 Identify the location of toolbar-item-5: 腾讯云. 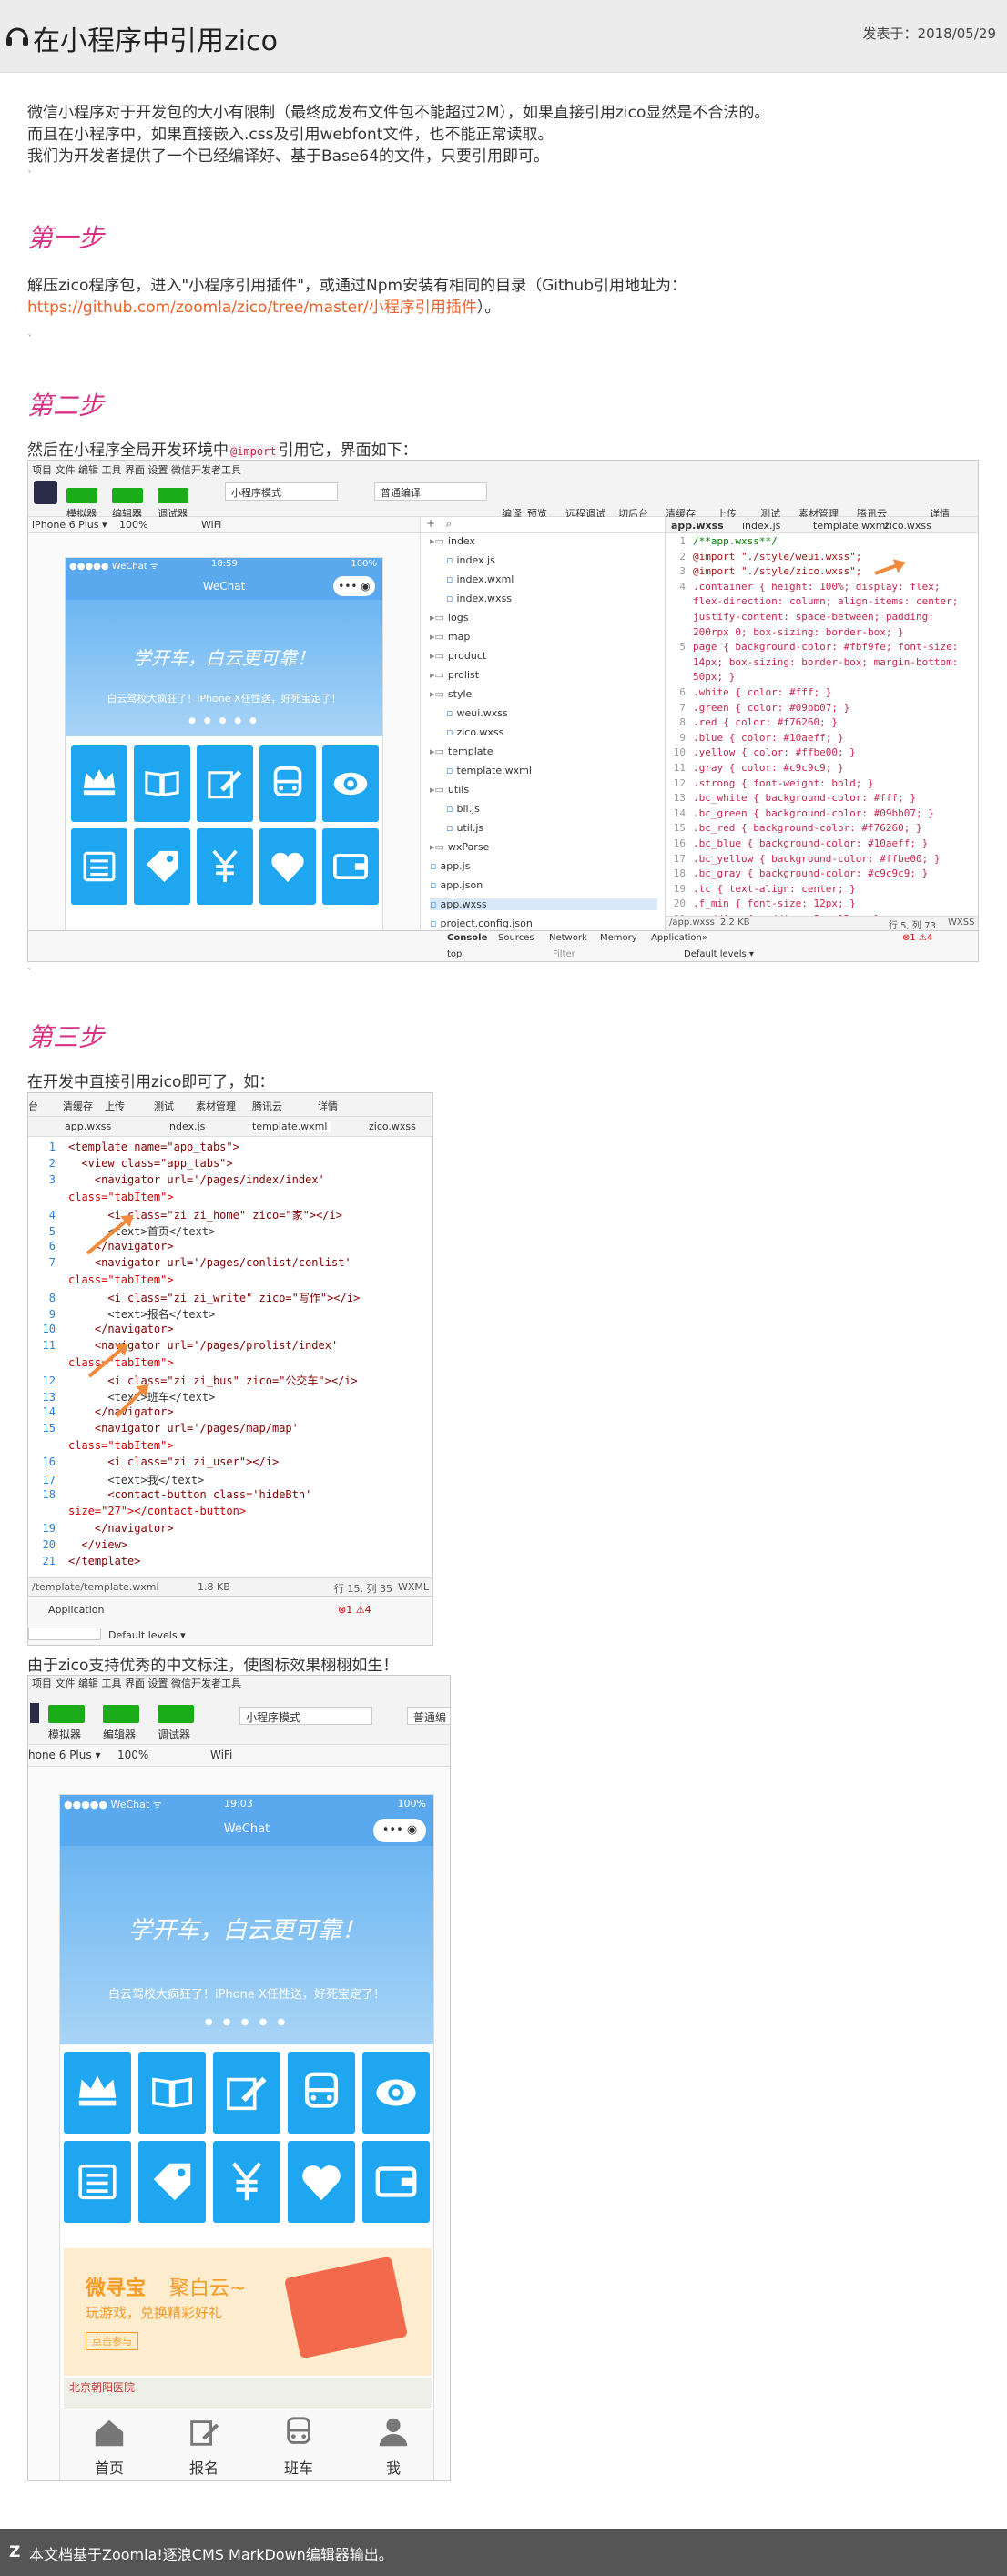
(267, 1106).